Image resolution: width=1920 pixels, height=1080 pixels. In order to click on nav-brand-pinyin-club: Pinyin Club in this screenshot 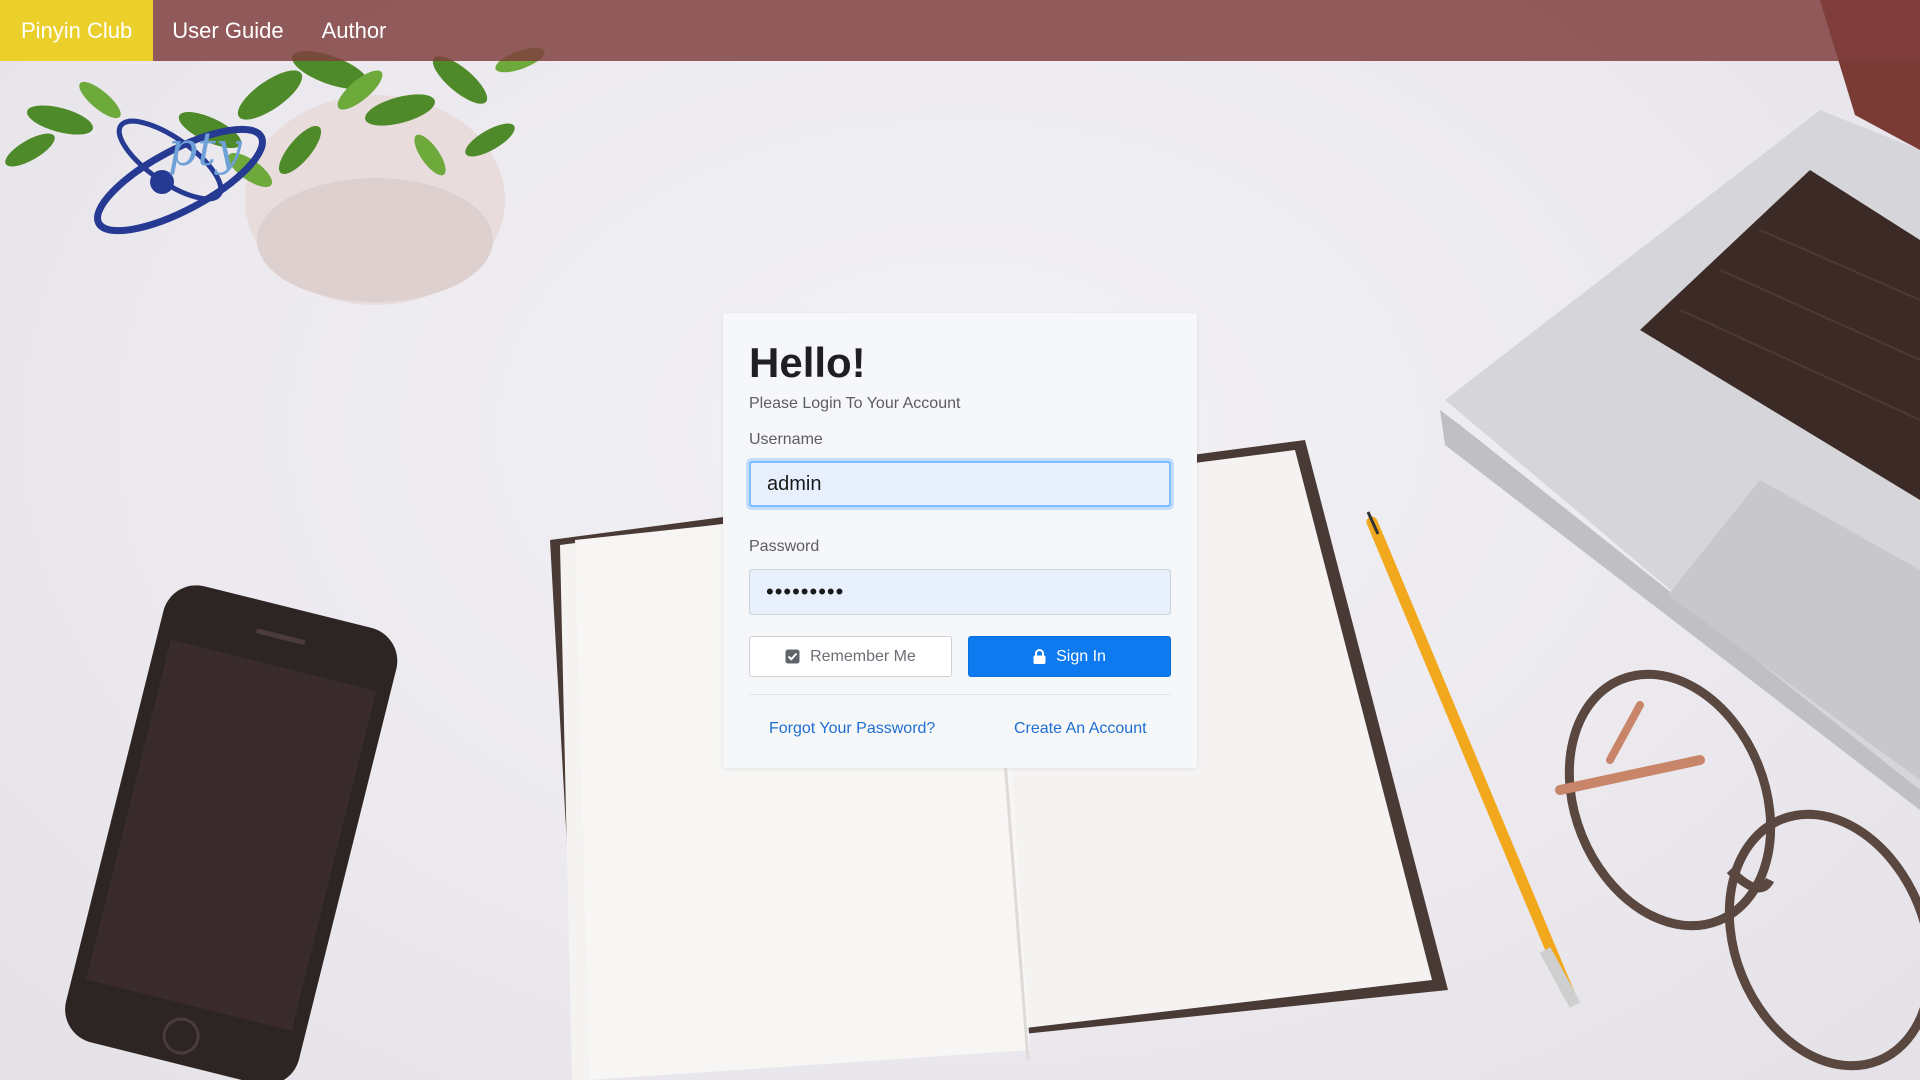, I will do `click(77, 30)`.